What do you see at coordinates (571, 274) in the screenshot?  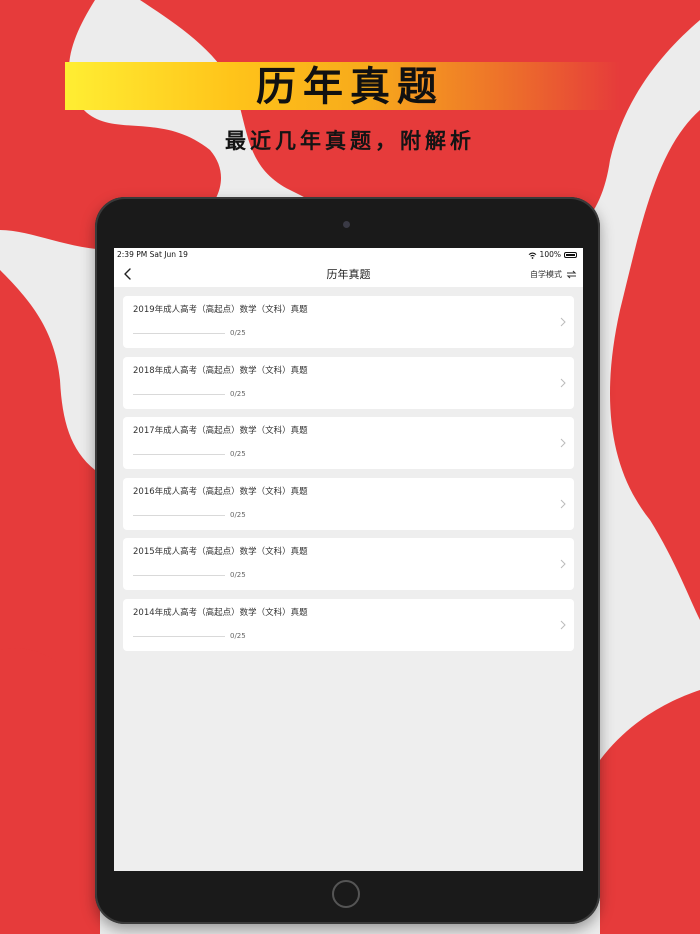 I see `swap-icon` at bounding box center [571, 274].